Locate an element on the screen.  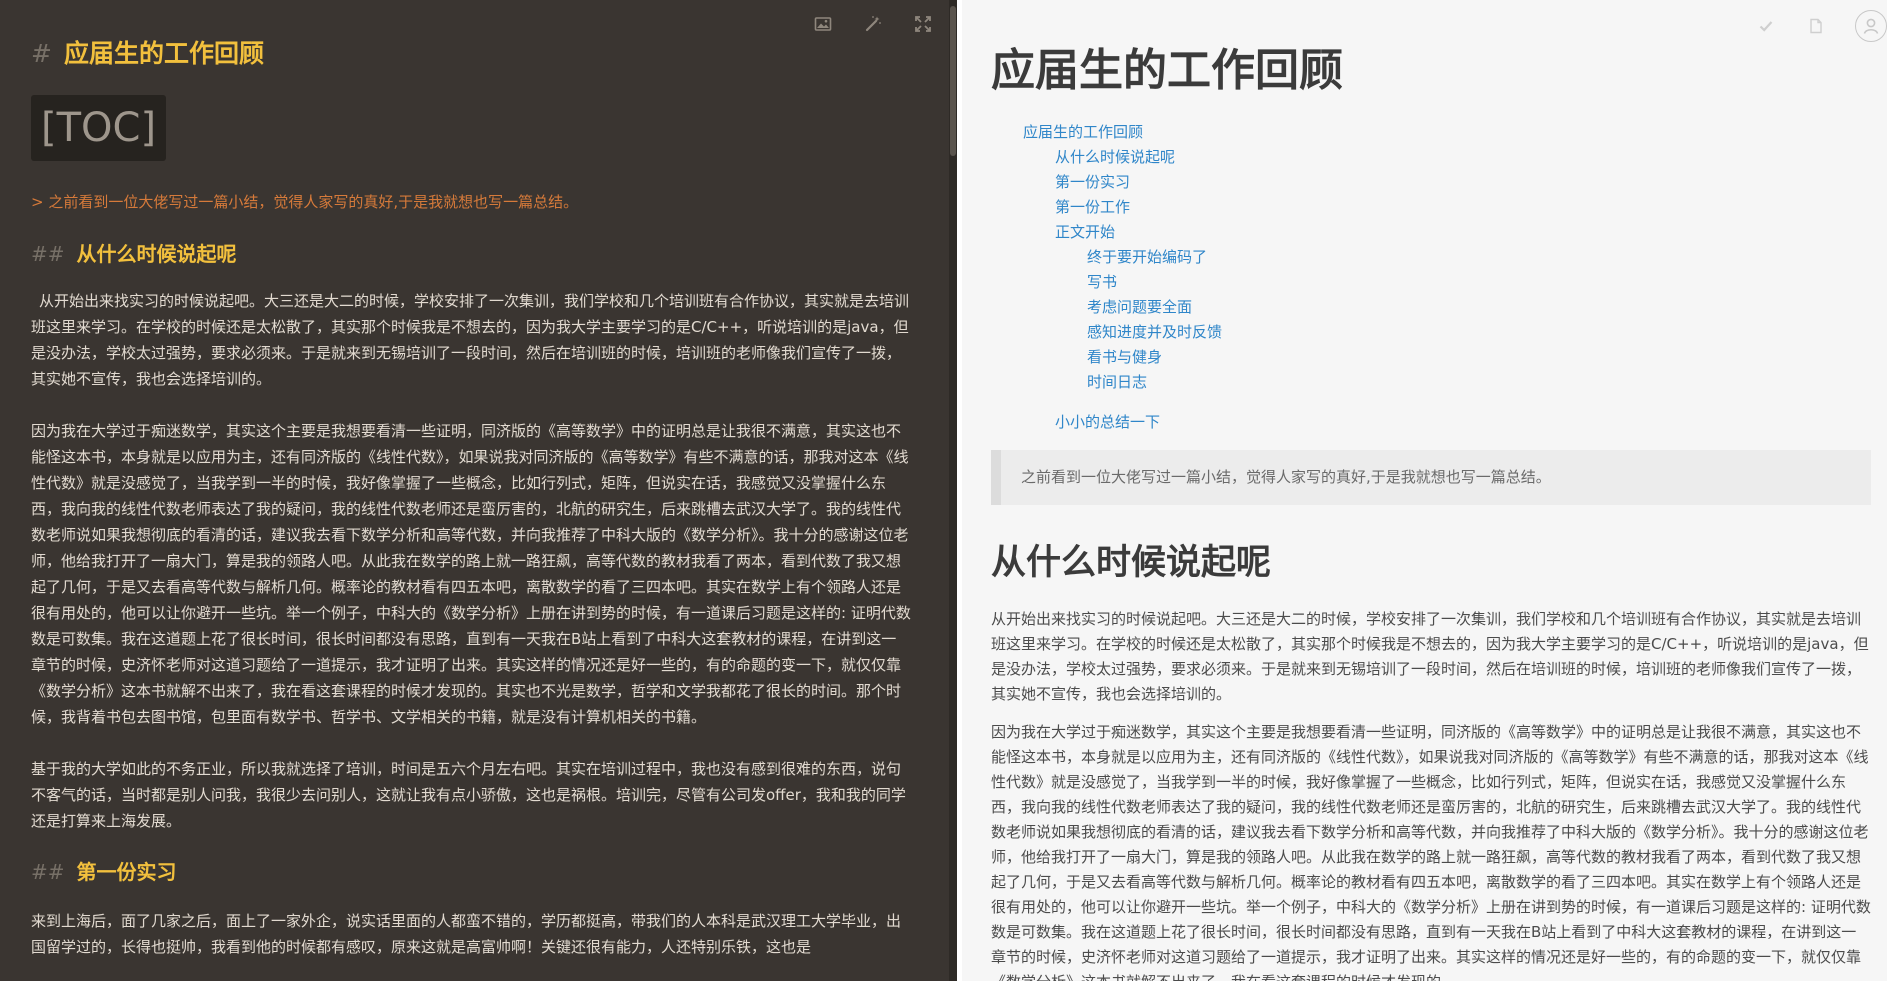
editor-heading-2: ## 第一份实习 is located at coordinates (104, 872).